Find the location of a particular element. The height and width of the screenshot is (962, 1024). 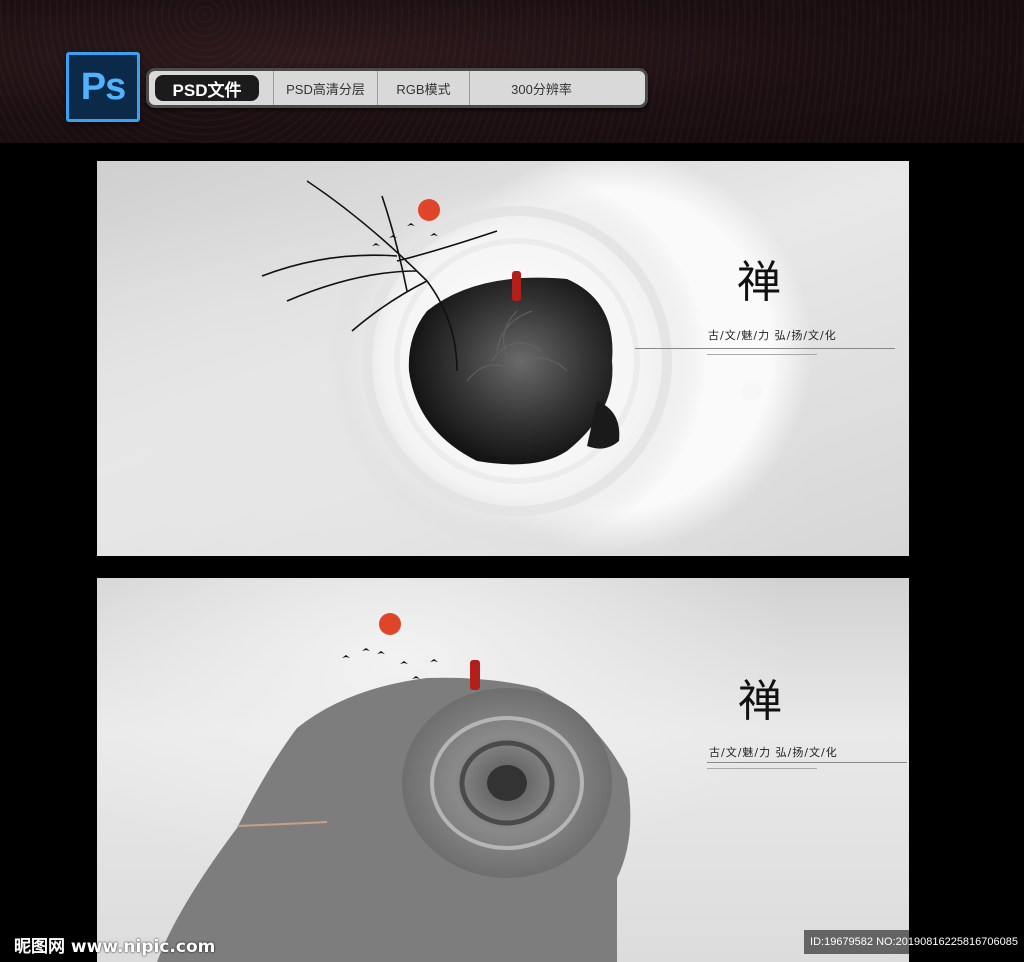

photoshop-logo-text: Ps is located at coordinates (103, 86).